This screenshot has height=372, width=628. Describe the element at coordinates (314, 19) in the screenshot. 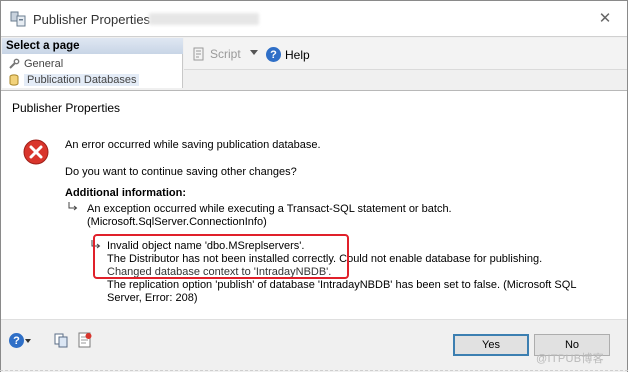

I see `window-titlebar: Publisher Properties ✕` at that location.